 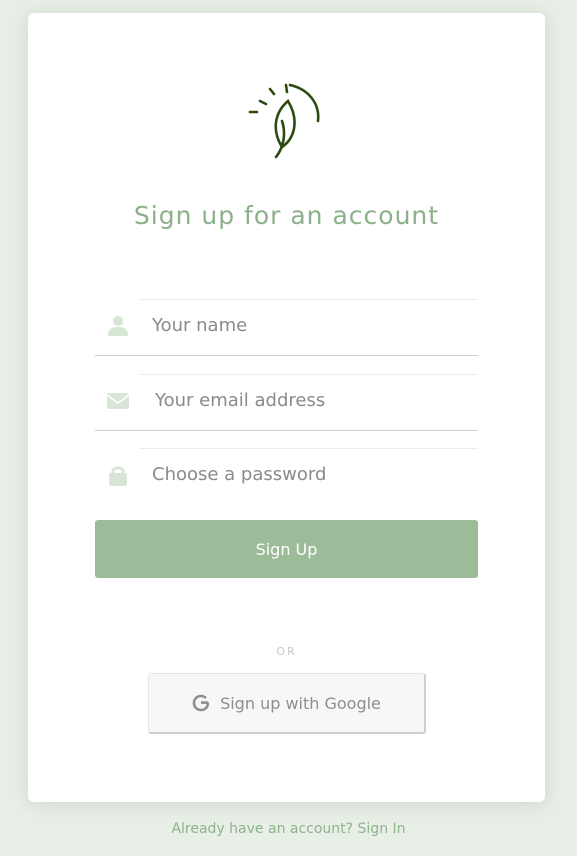 I want to click on password-field, so click(x=286, y=476).